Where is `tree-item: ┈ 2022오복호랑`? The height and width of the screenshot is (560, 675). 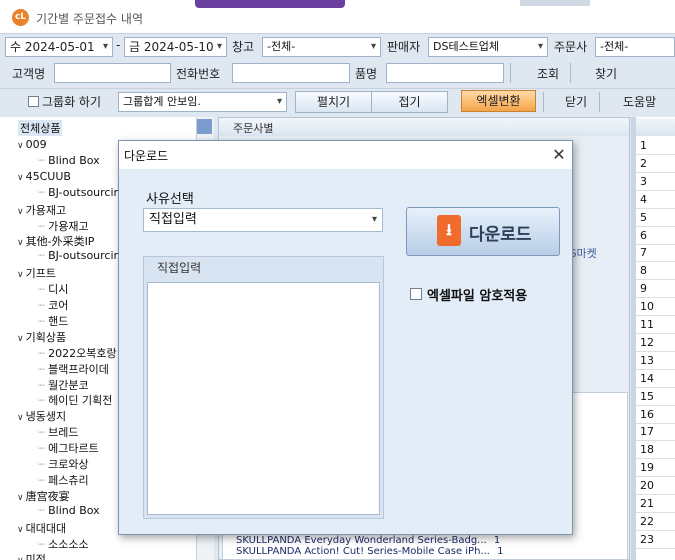 tree-item: ┈ 2022오복호랑 is located at coordinates (77, 353).